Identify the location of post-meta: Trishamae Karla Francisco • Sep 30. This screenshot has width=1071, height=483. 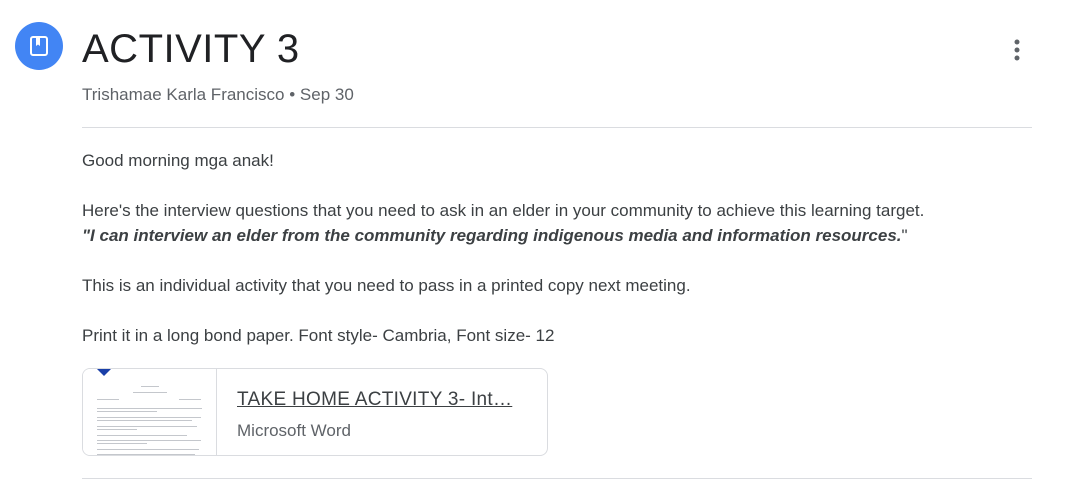
(218, 95).